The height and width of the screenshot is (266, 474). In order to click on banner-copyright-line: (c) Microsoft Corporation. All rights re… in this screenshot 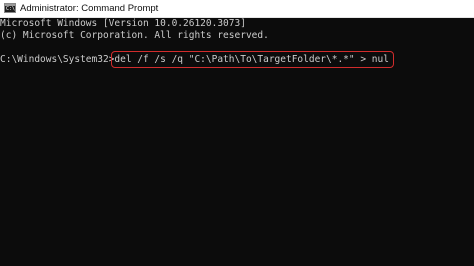, I will do `click(134, 35)`.